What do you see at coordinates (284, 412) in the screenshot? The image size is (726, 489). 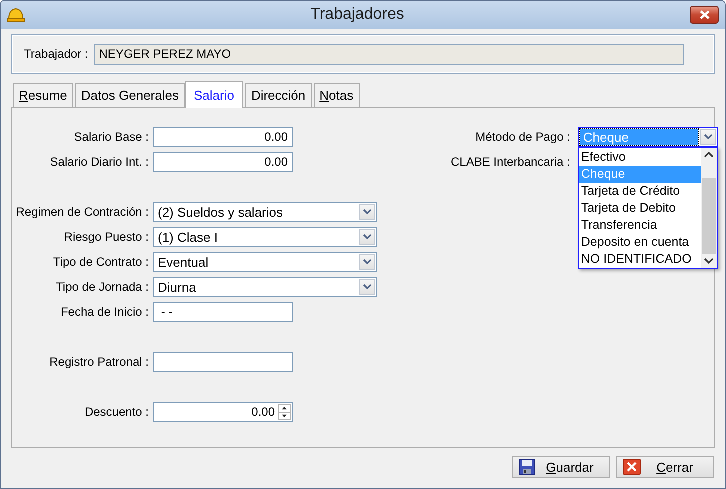 I see `spinner-icon` at bounding box center [284, 412].